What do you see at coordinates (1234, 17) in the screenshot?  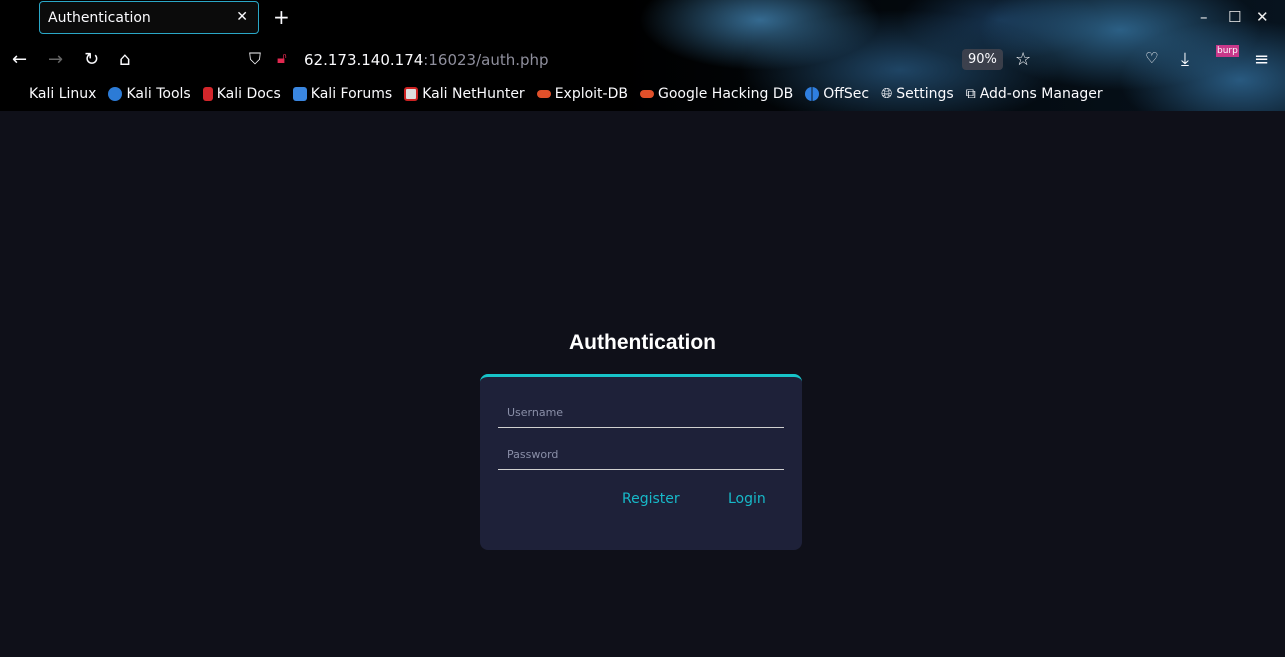 I see `maximize-icon: ☐` at bounding box center [1234, 17].